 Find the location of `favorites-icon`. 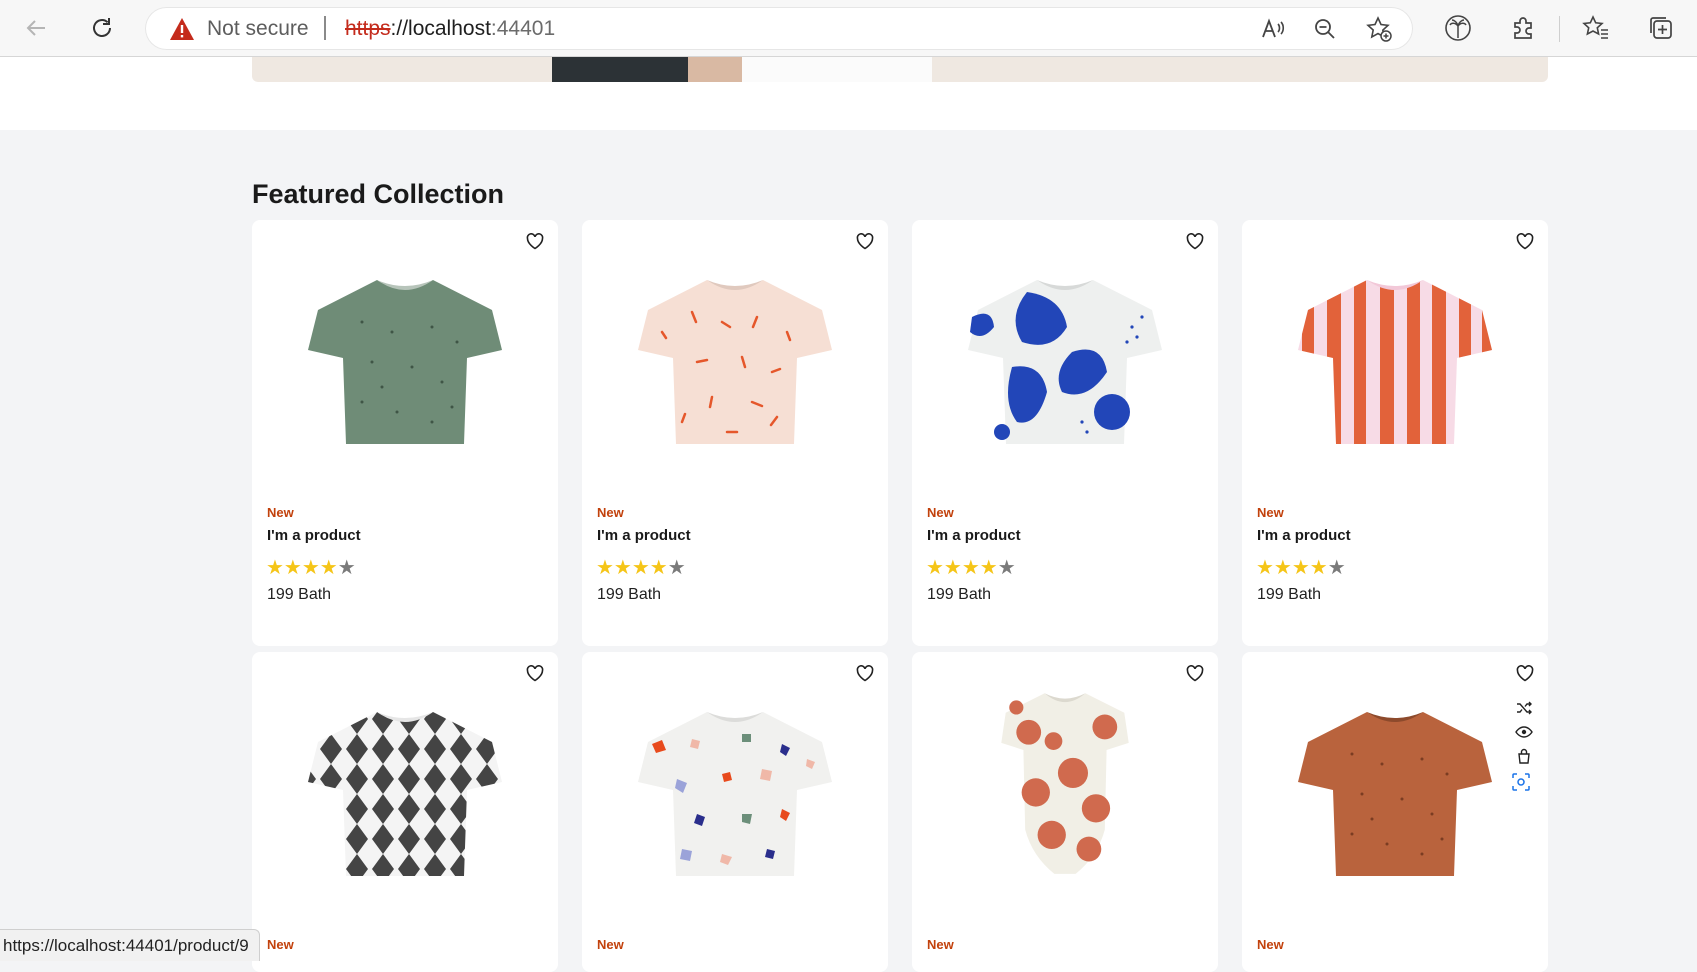

favorites-icon is located at coordinates (1596, 28).